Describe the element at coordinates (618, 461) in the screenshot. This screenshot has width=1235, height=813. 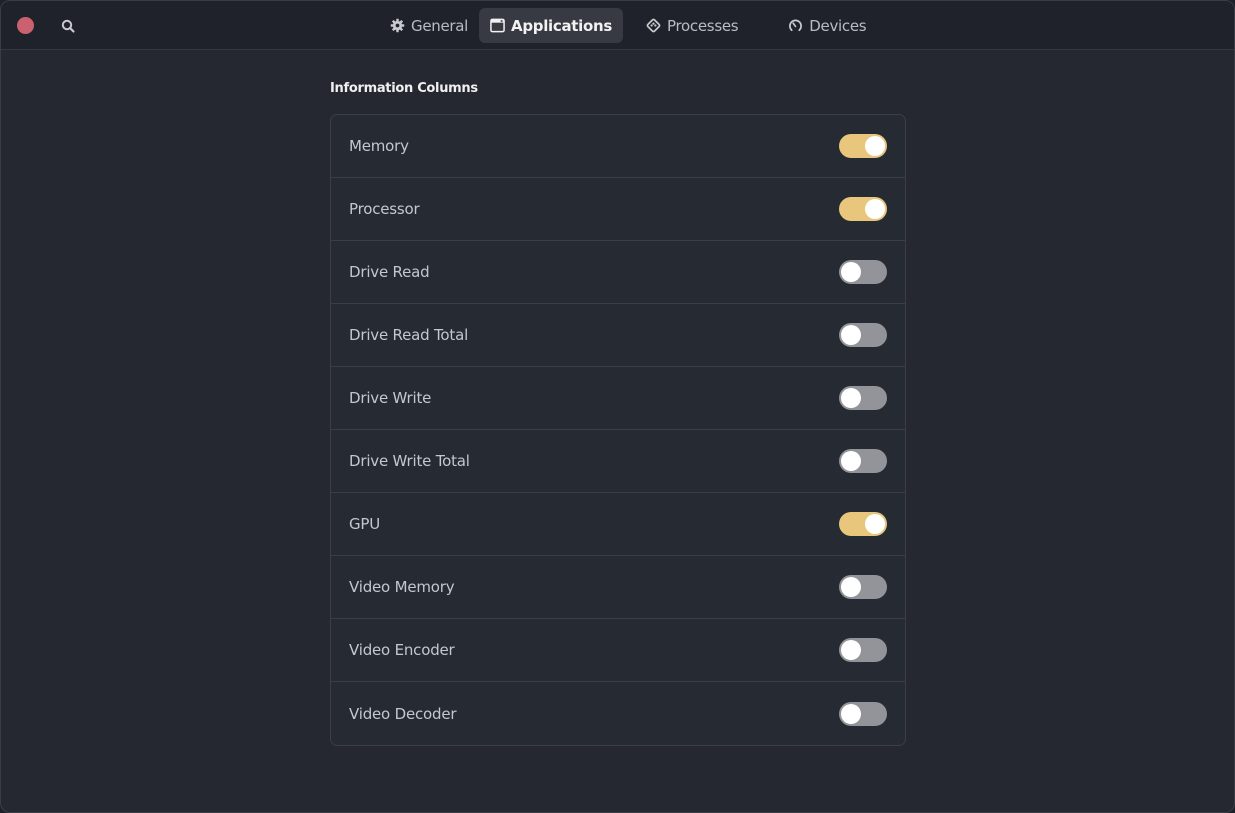
I see `list-item: Drive Write Total` at that location.